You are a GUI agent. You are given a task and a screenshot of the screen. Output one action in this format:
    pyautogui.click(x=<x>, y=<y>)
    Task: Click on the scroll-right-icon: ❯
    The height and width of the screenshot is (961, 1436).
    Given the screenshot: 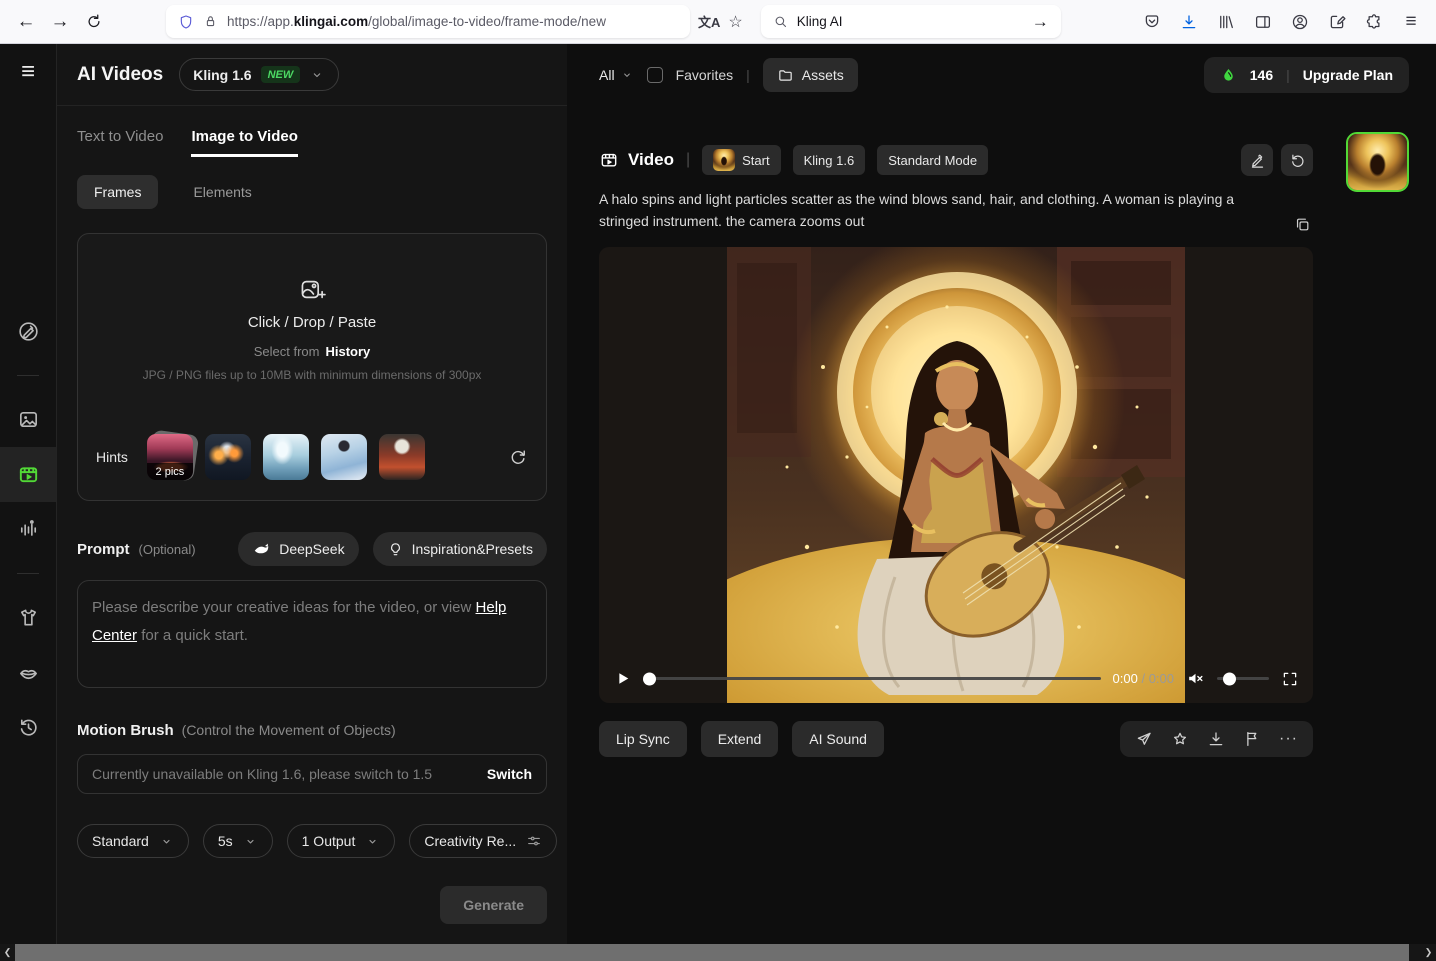 What is the action you would take?
    pyautogui.click(x=1428, y=952)
    